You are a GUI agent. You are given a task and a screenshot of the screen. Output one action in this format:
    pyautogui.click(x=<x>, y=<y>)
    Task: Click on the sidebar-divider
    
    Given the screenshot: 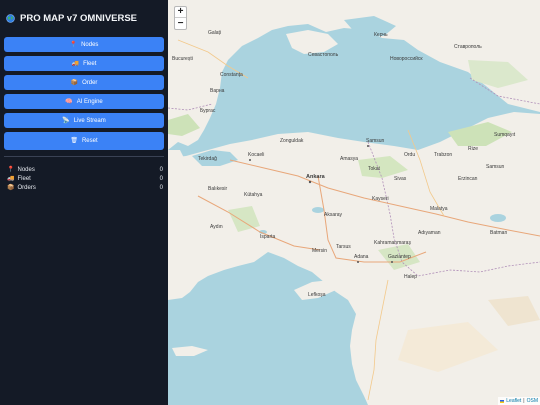 What is the action you would take?
    pyautogui.click(x=84, y=156)
    